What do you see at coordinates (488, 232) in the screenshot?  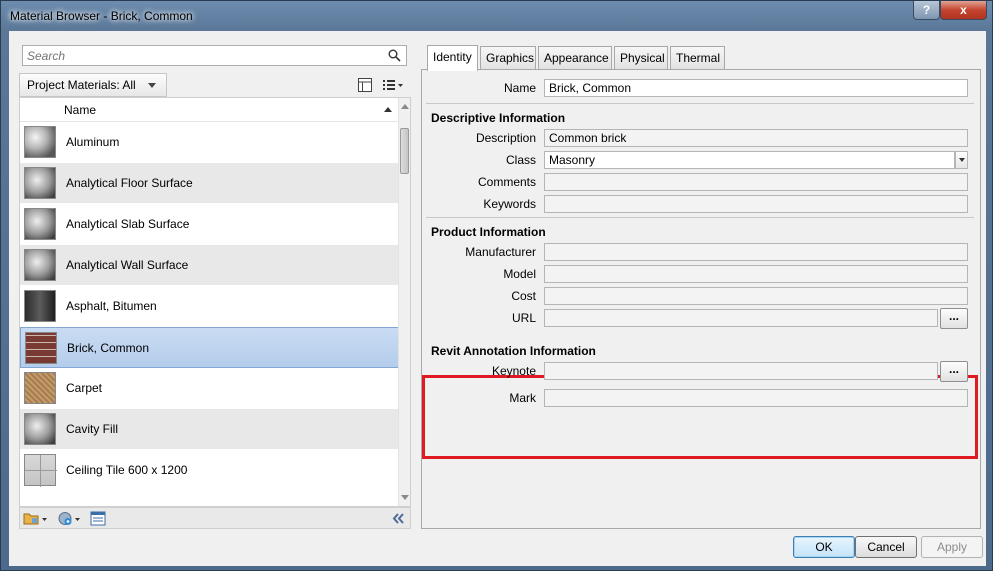 I see `product-section-title: Product Information` at bounding box center [488, 232].